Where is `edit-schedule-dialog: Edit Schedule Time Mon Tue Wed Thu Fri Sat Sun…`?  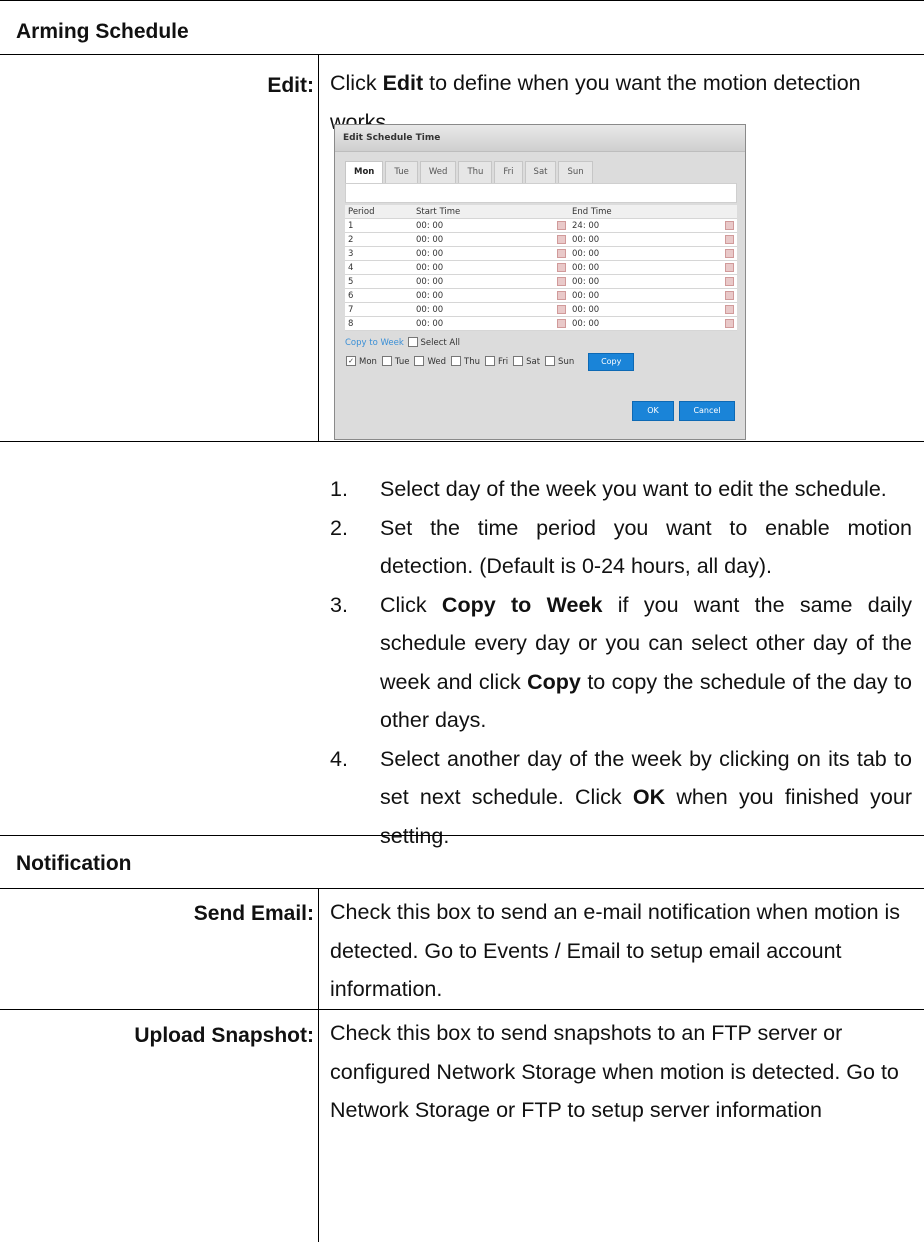 edit-schedule-dialog: Edit Schedule Time Mon Tue Wed Thu Fri Sat Sun… is located at coordinates (540, 282).